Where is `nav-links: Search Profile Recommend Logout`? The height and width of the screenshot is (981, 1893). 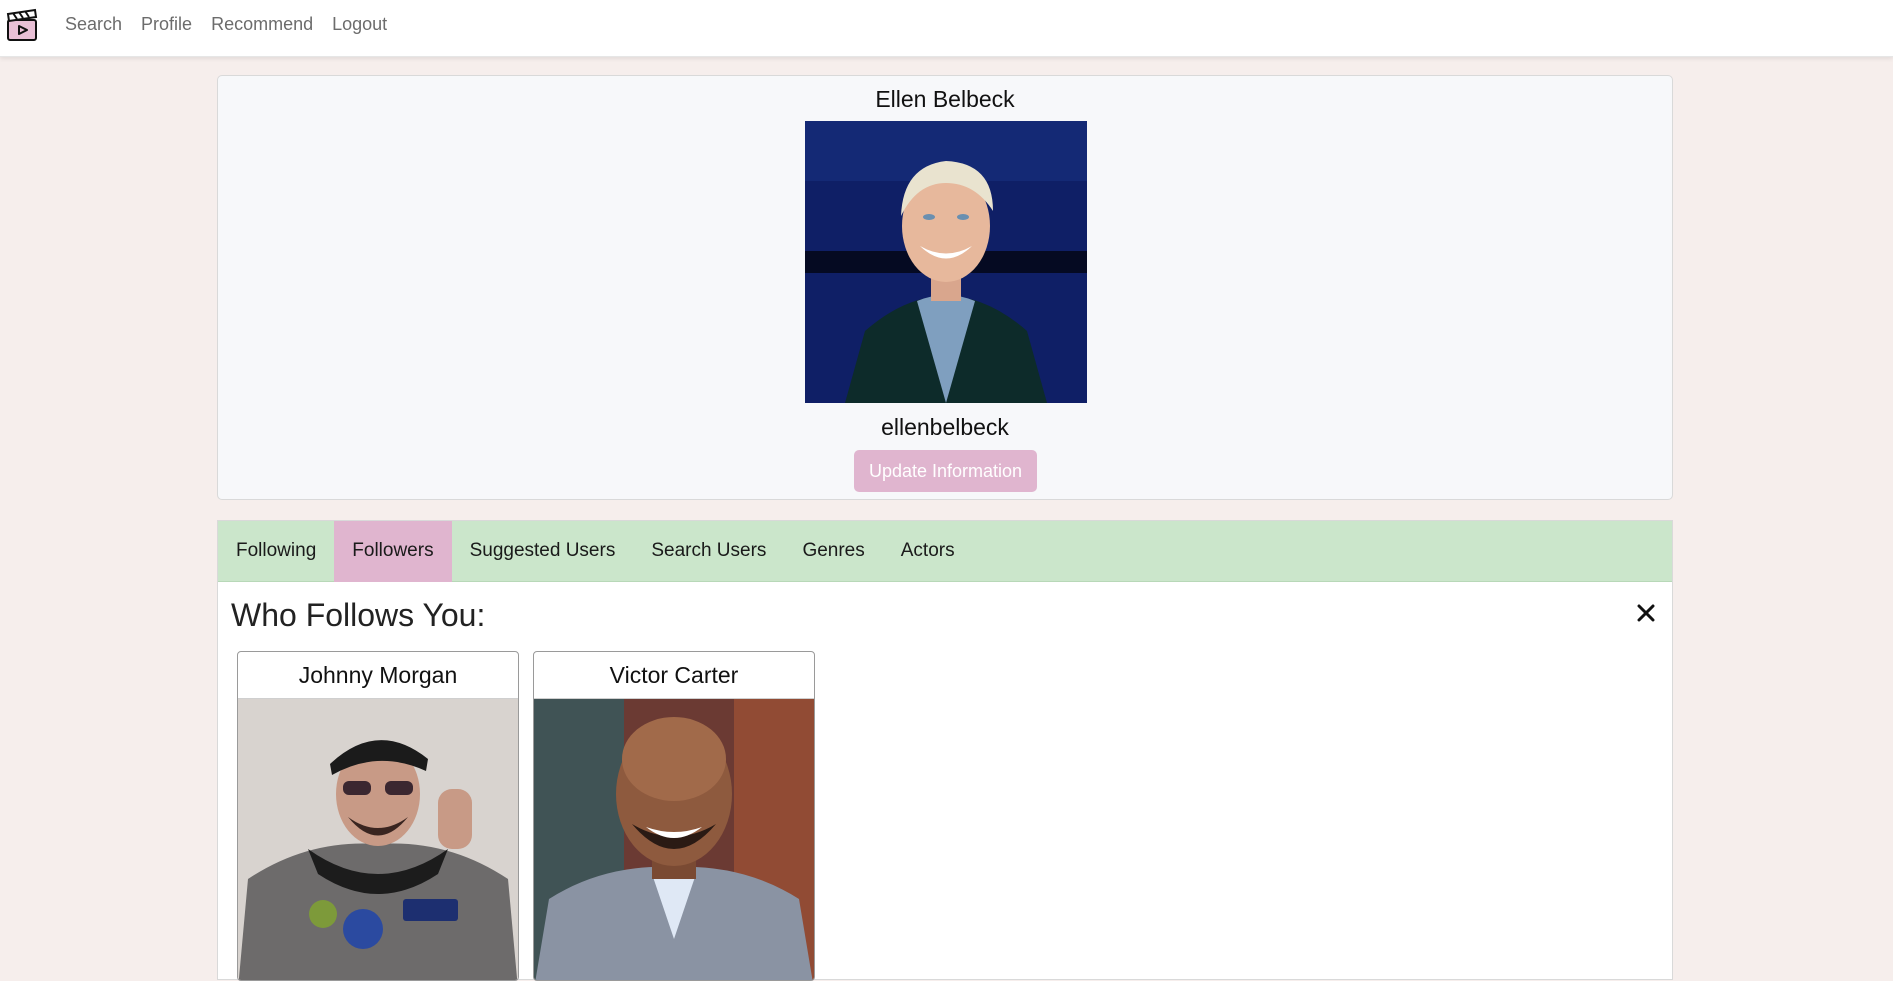
nav-links: Search Profile Recommend Logout is located at coordinates (231, 24).